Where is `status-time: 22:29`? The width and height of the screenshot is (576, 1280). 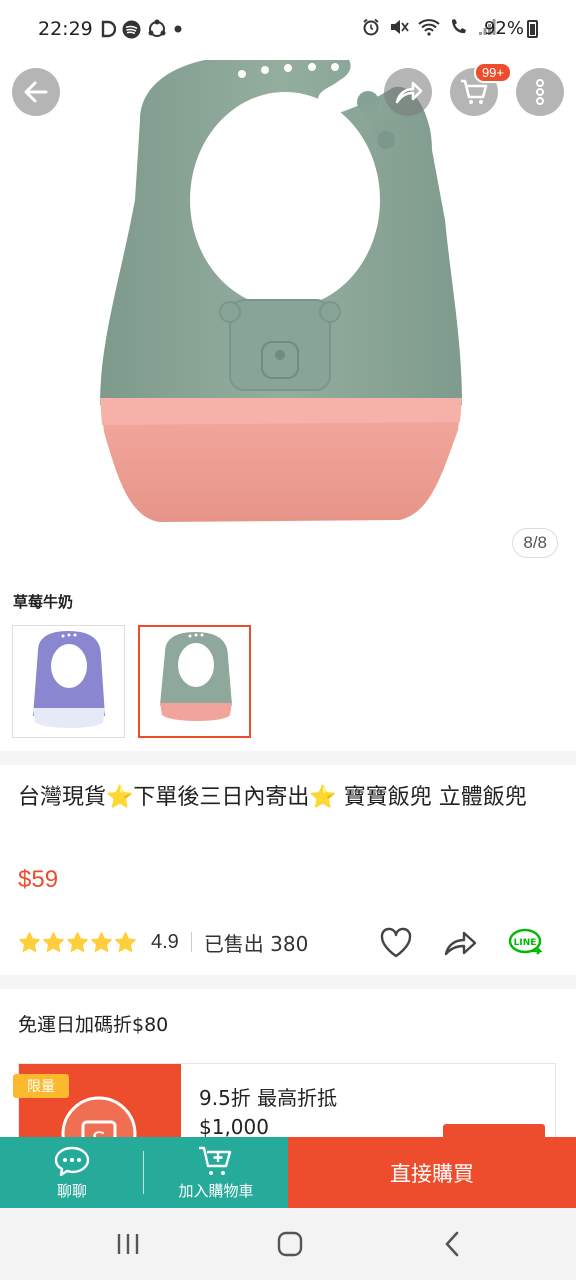
status-time: 22:29 is located at coordinates (65, 29).